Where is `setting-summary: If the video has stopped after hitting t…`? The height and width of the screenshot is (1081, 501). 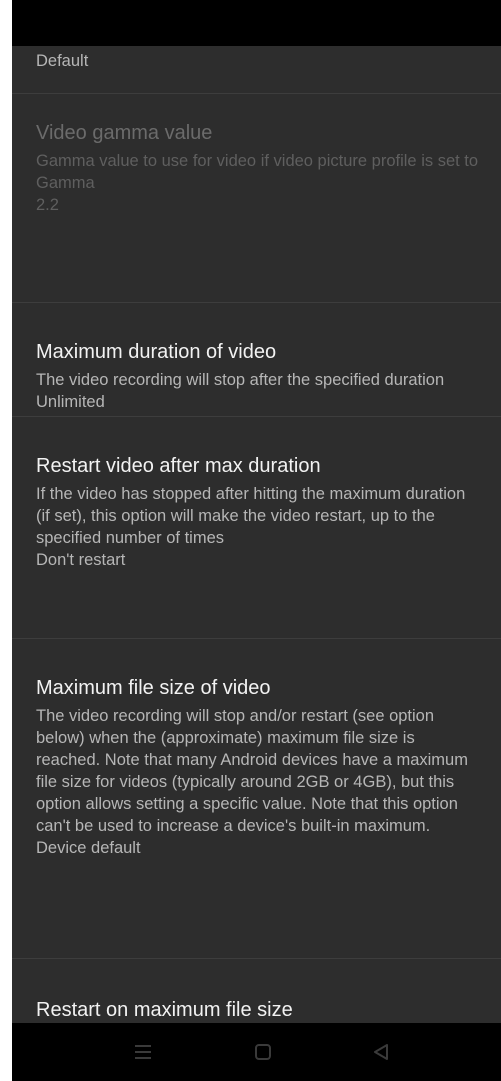
setting-summary: If the video has stopped after hitting t… is located at coordinates (251, 516).